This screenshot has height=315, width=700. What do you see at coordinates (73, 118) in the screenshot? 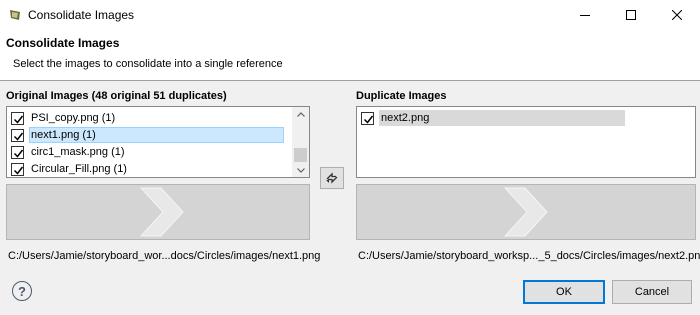
I see `item-label: PSI_copy.png (1)` at bounding box center [73, 118].